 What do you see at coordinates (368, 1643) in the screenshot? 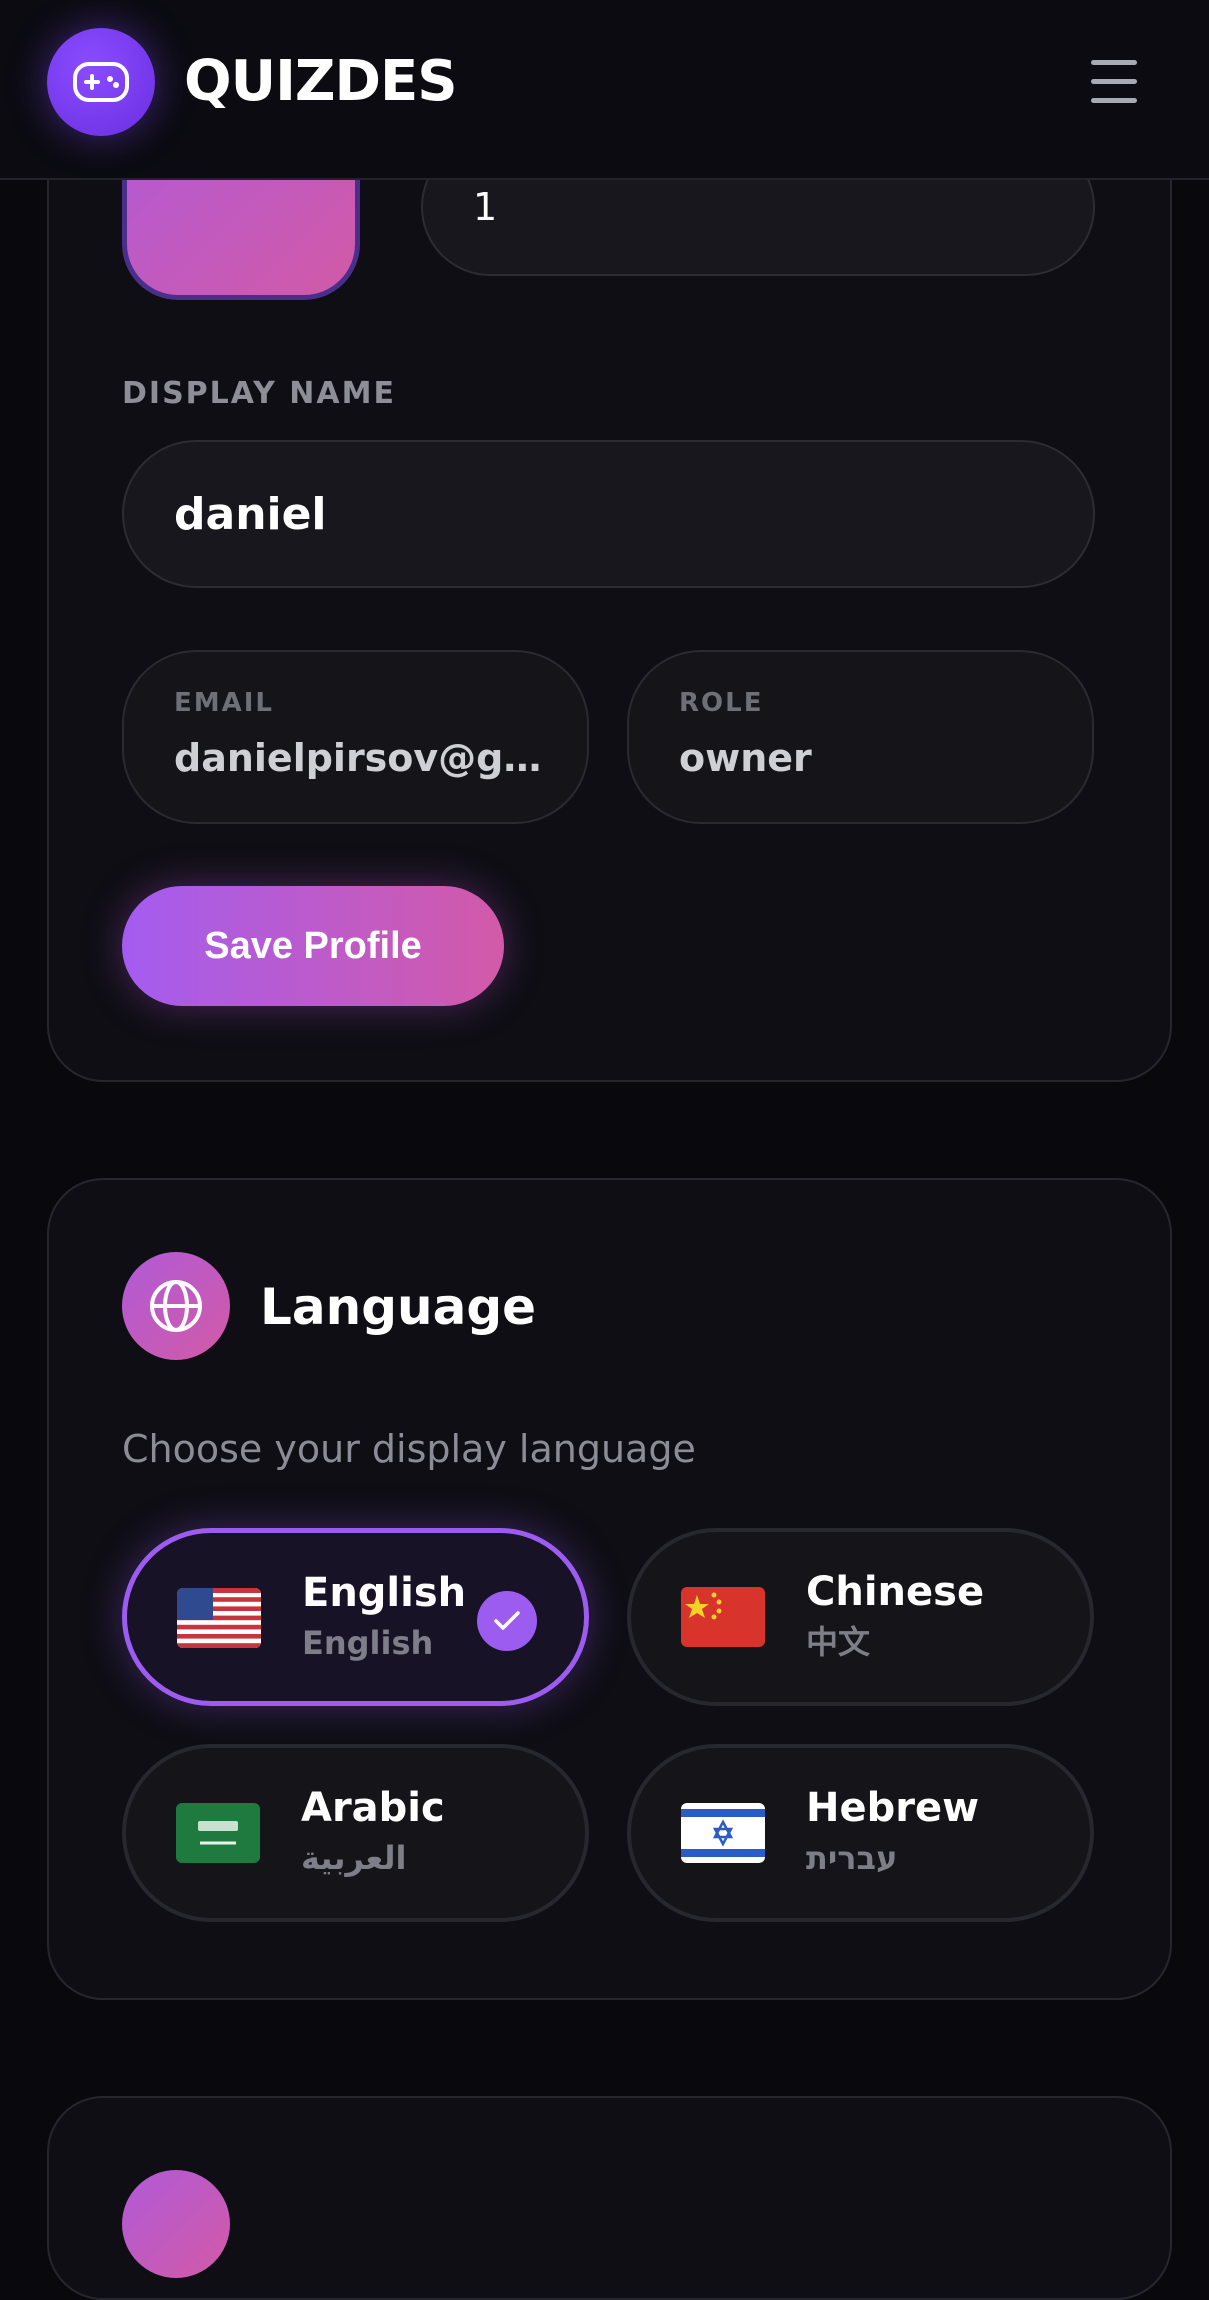
I see `language-native-name: English` at bounding box center [368, 1643].